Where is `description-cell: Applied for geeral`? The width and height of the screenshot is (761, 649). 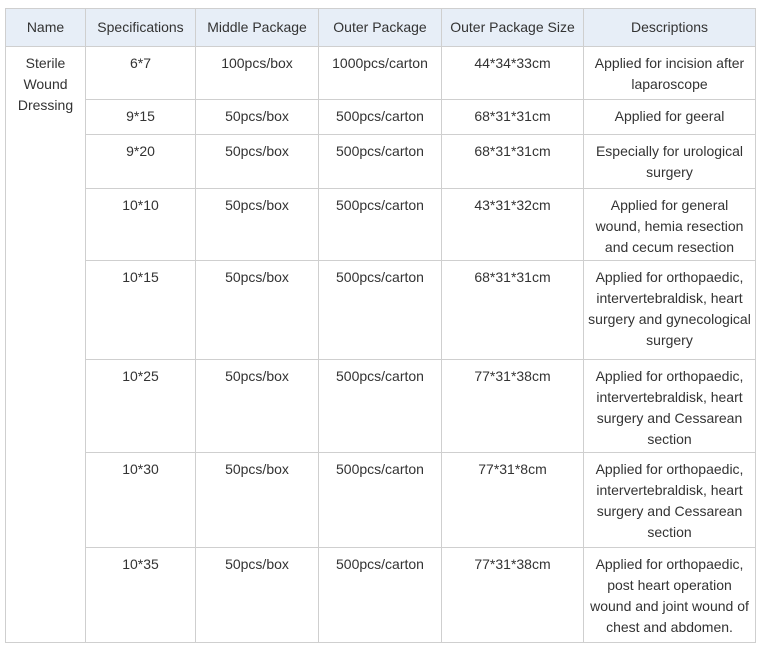
description-cell: Applied for geeral is located at coordinates (669, 117).